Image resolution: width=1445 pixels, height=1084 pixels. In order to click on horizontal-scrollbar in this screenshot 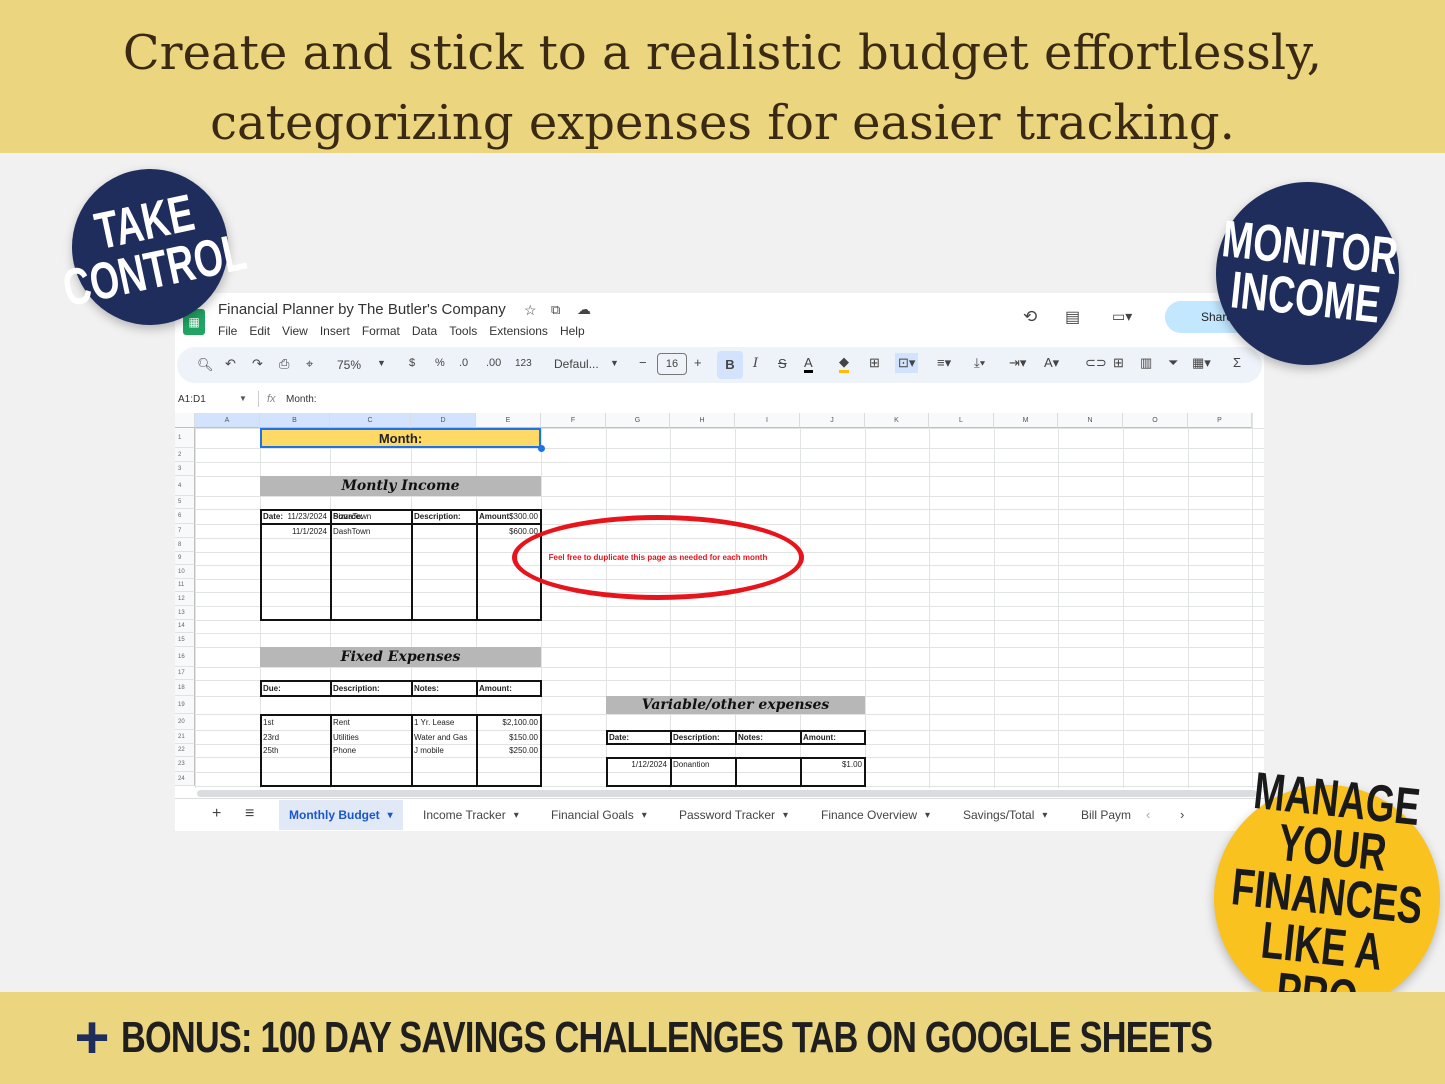, I will do `click(727, 793)`.